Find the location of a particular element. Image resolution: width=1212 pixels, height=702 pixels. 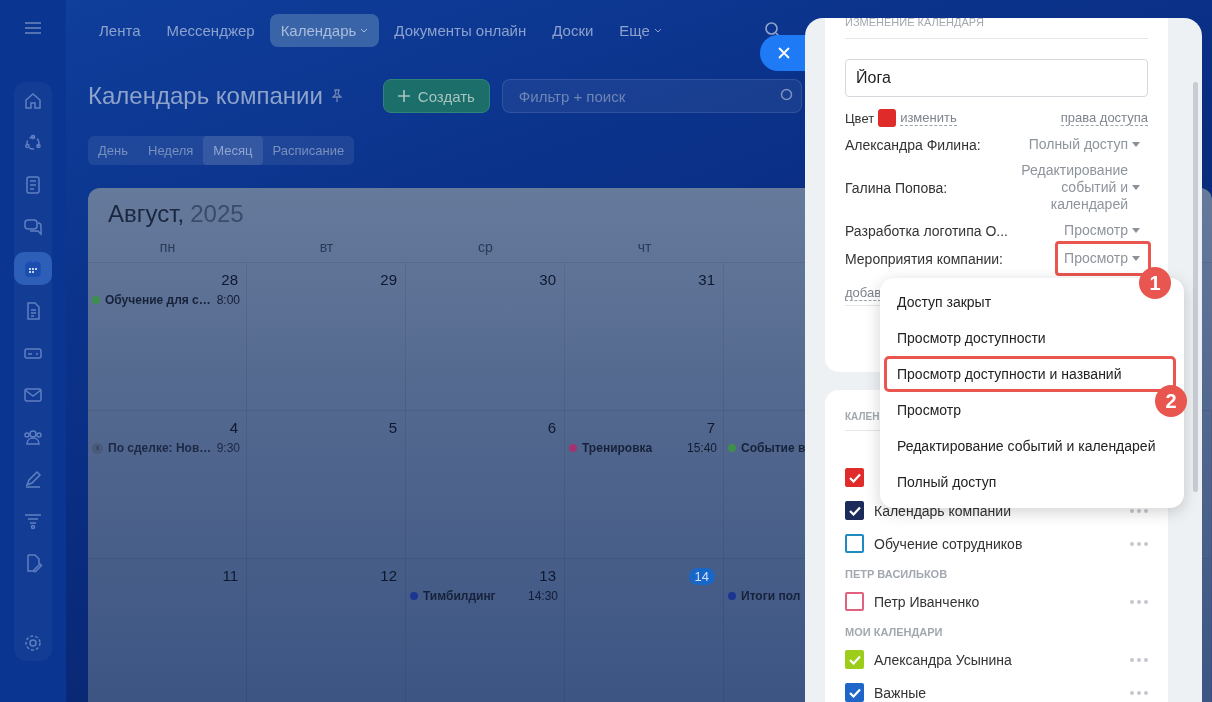

nav-item: Календарь is located at coordinates (324, 30).